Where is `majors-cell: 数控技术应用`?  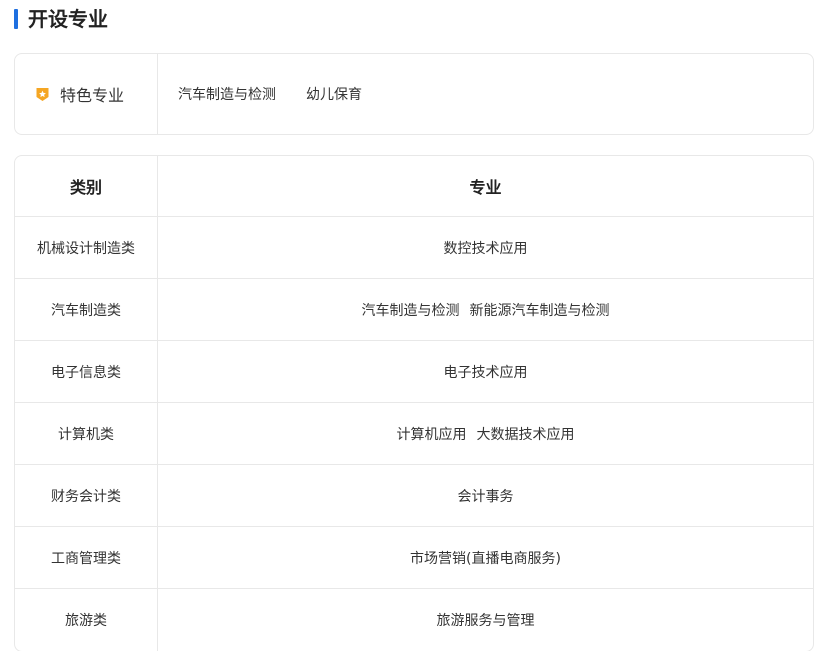
majors-cell: 数控技术应用 is located at coordinates (485, 247).